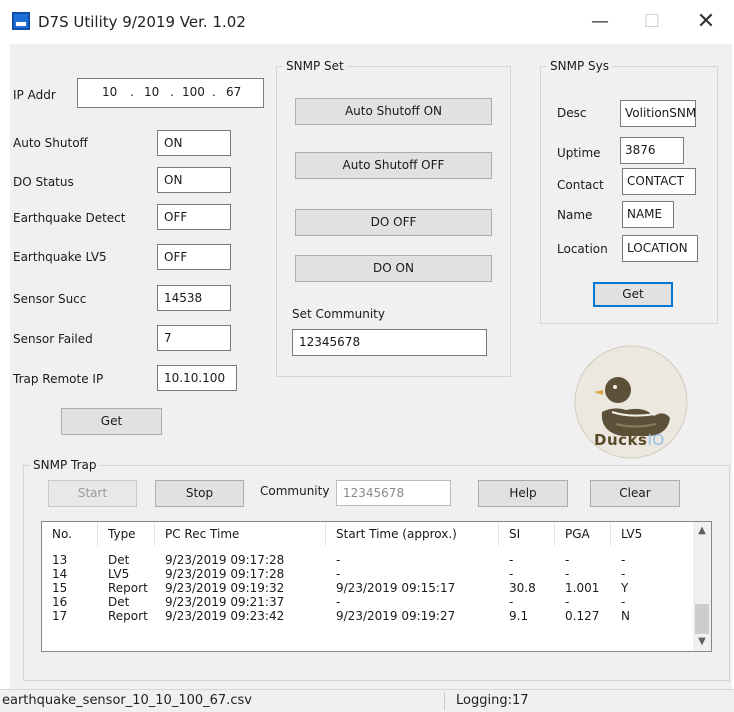  What do you see at coordinates (702, 531) in the screenshot?
I see `scroll-up-arrow-icon: ▲` at bounding box center [702, 531].